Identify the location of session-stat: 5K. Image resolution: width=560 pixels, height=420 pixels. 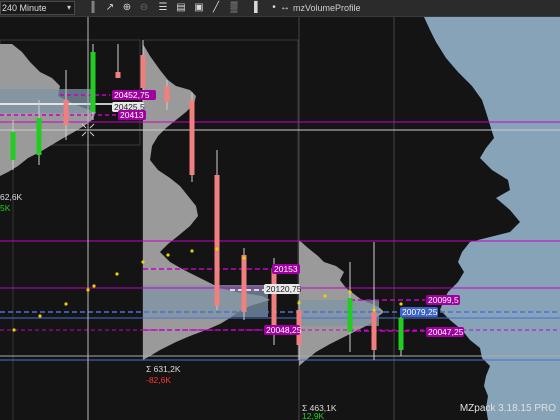
(5, 208).